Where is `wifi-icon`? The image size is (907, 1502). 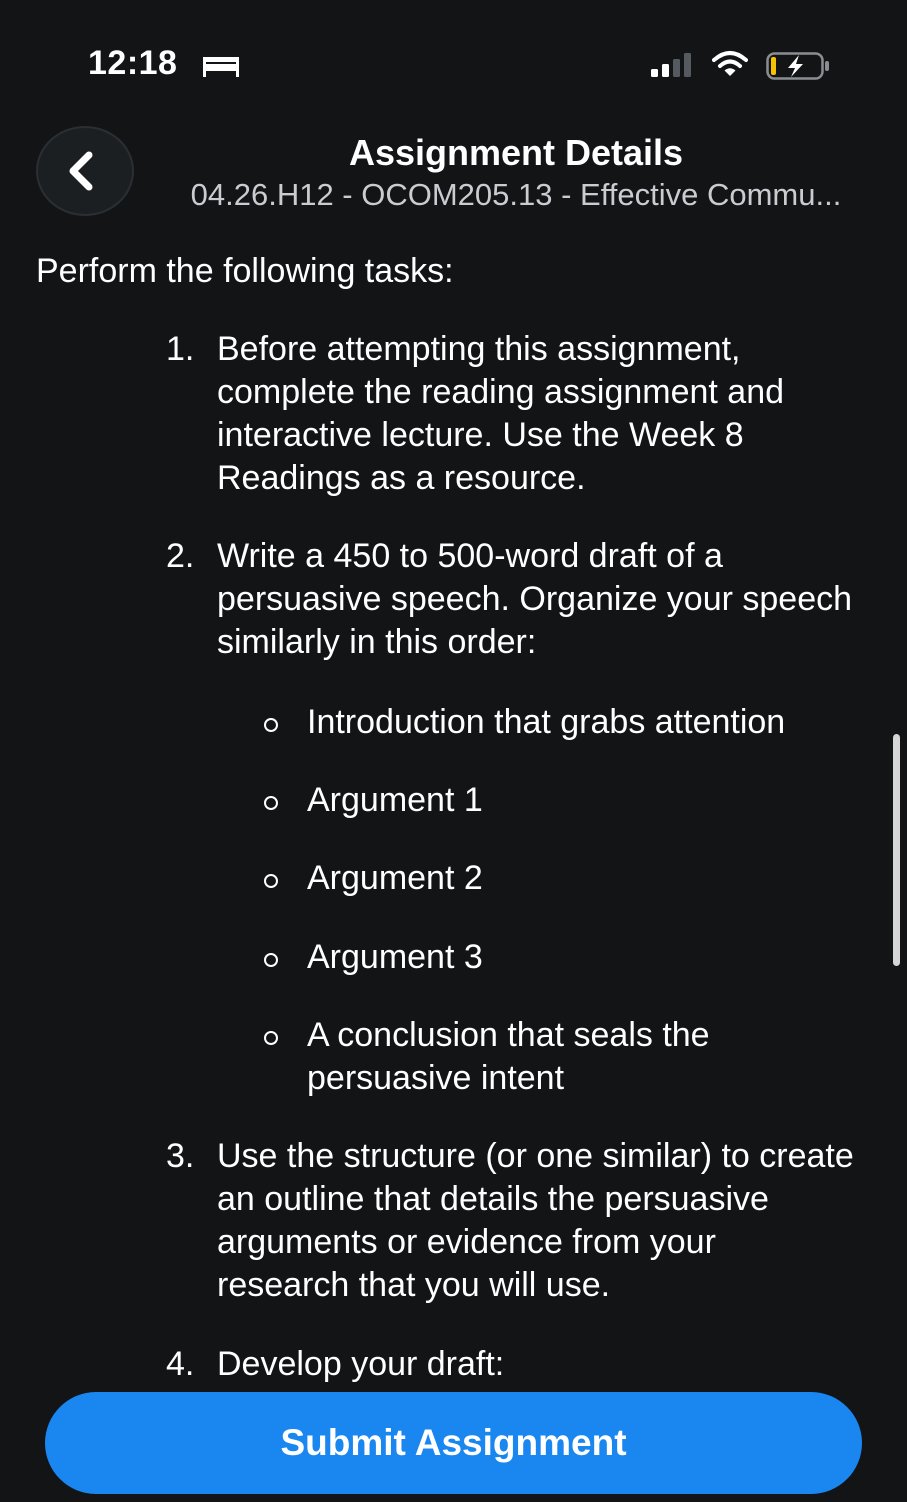
wifi-icon is located at coordinates (730, 63).